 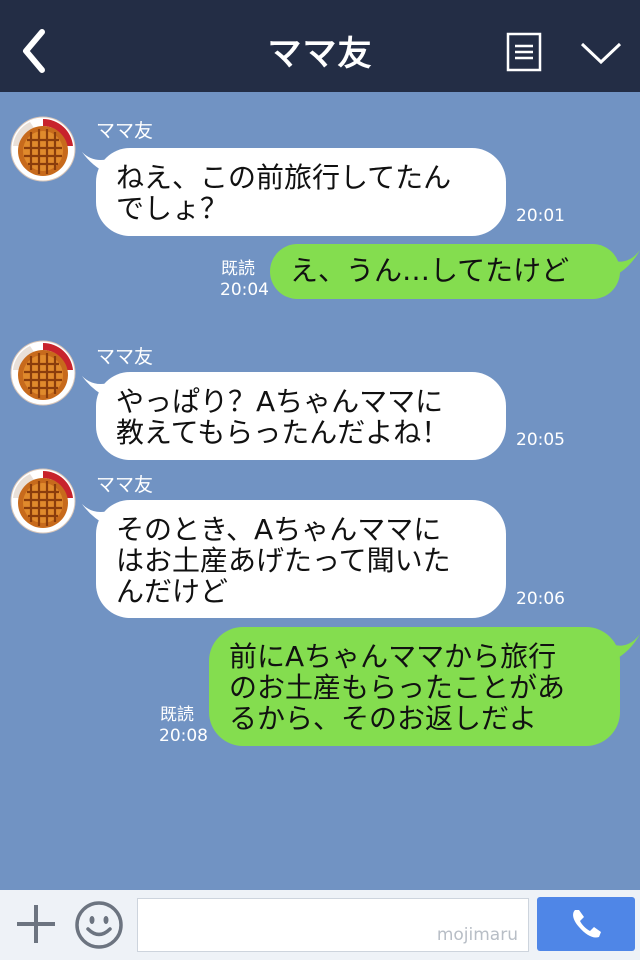 I want to click on incoming-message-bubble: そのとき、Aちゃんママに はお土産あげたって聞いた んだけど, so click(x=301, y=559).